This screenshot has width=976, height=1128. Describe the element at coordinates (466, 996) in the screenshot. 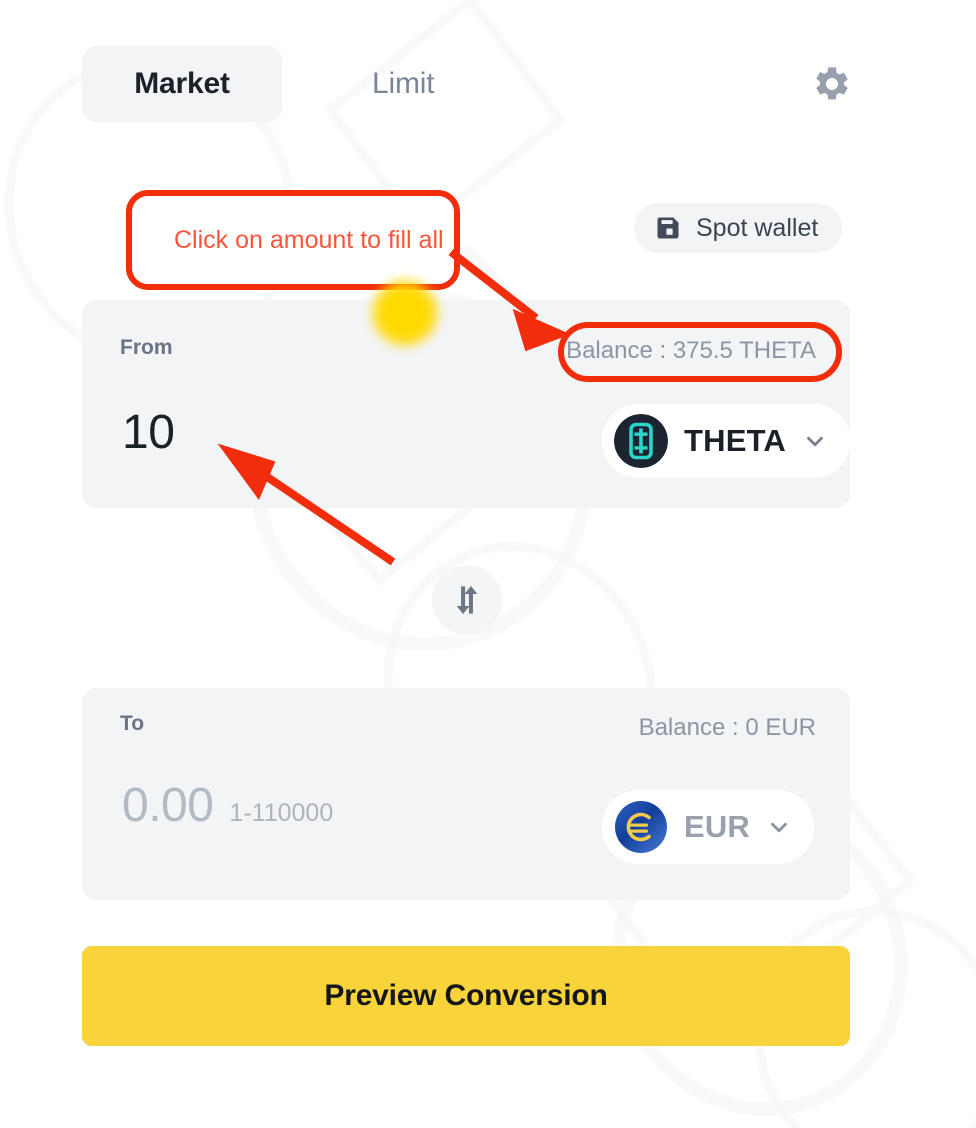

I see `preview-conversion-button: Preview Conversion` at that location.